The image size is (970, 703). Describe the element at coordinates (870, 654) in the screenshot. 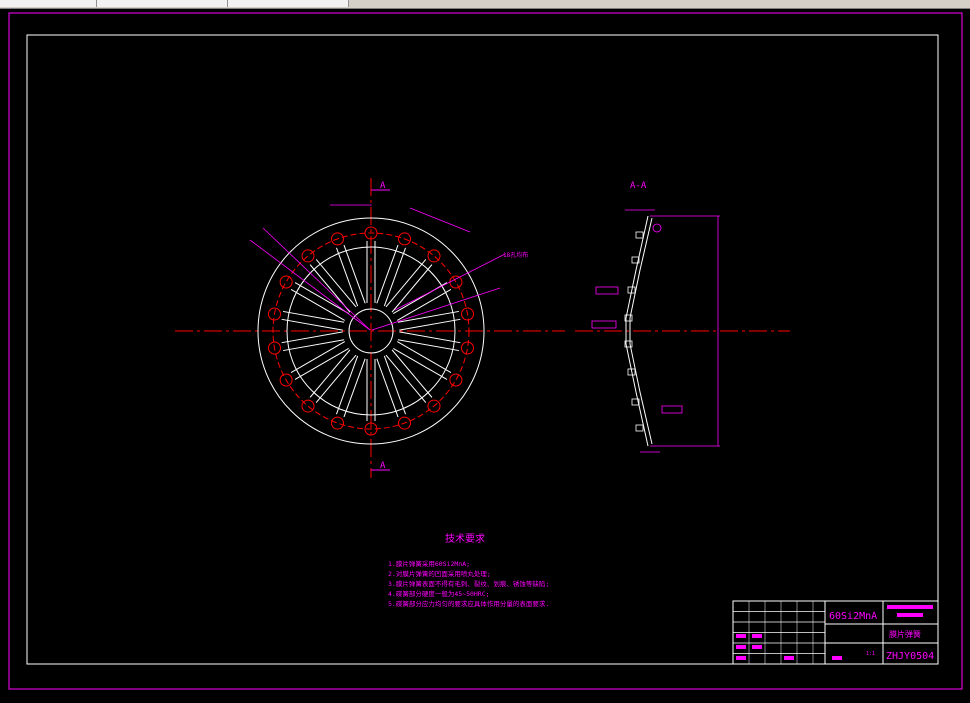

I see `tb-scale: 1:1` at that location.